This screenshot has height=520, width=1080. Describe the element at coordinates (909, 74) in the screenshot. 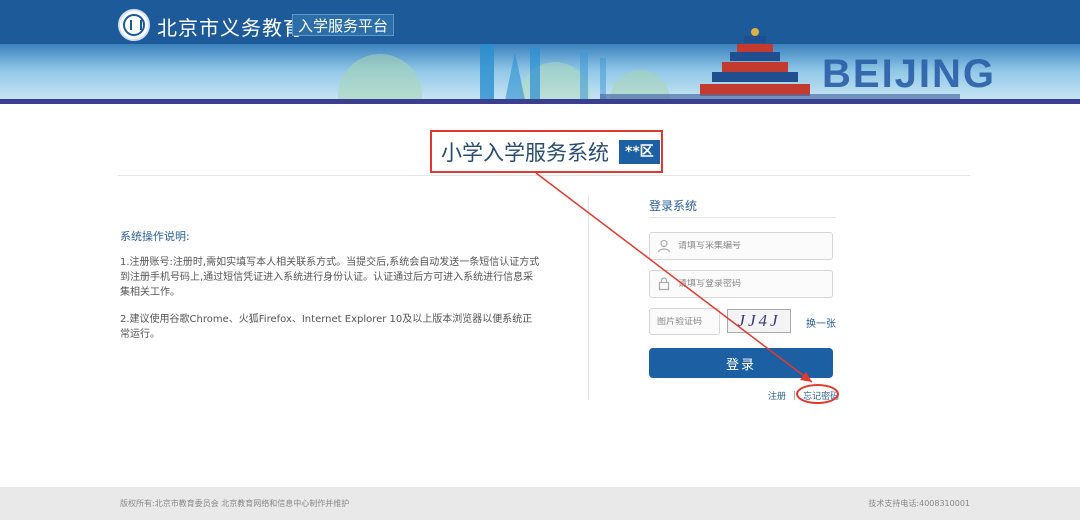

I see `beijing-text: BEIJING` at that location.